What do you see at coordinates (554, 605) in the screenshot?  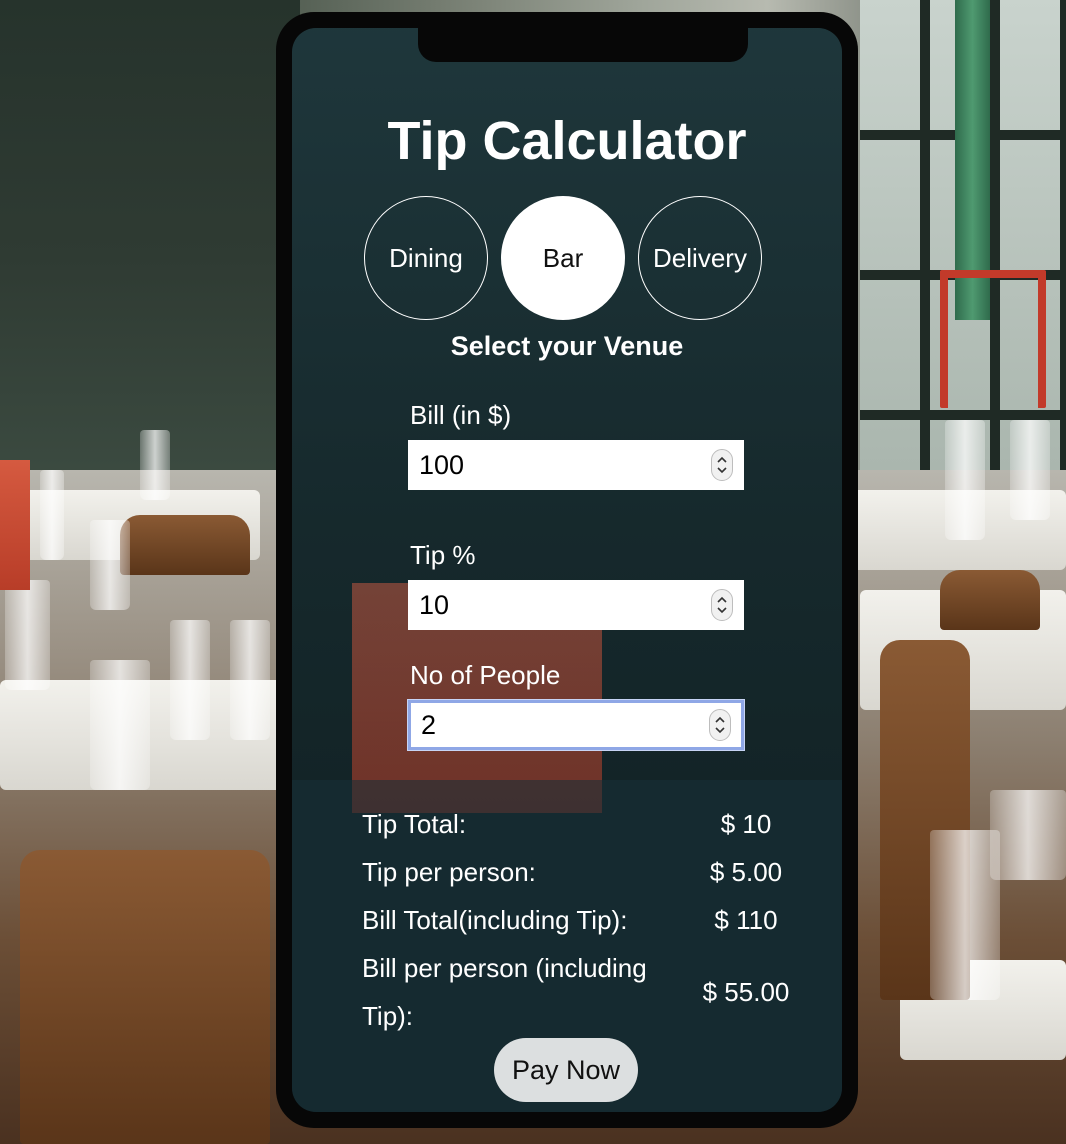 I see `tip-percent-input` at bounding box center [554, 605].